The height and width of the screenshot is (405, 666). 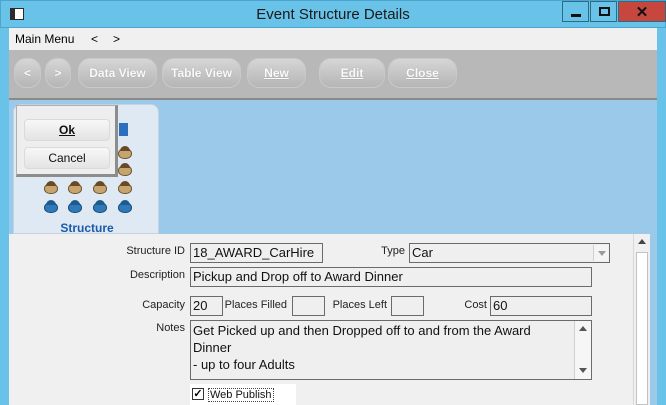 What do you see at coordinates (244, 364) in the screenshot?
I see `notes-line-2: - up to four Adults` at bounding box center [244, 364].